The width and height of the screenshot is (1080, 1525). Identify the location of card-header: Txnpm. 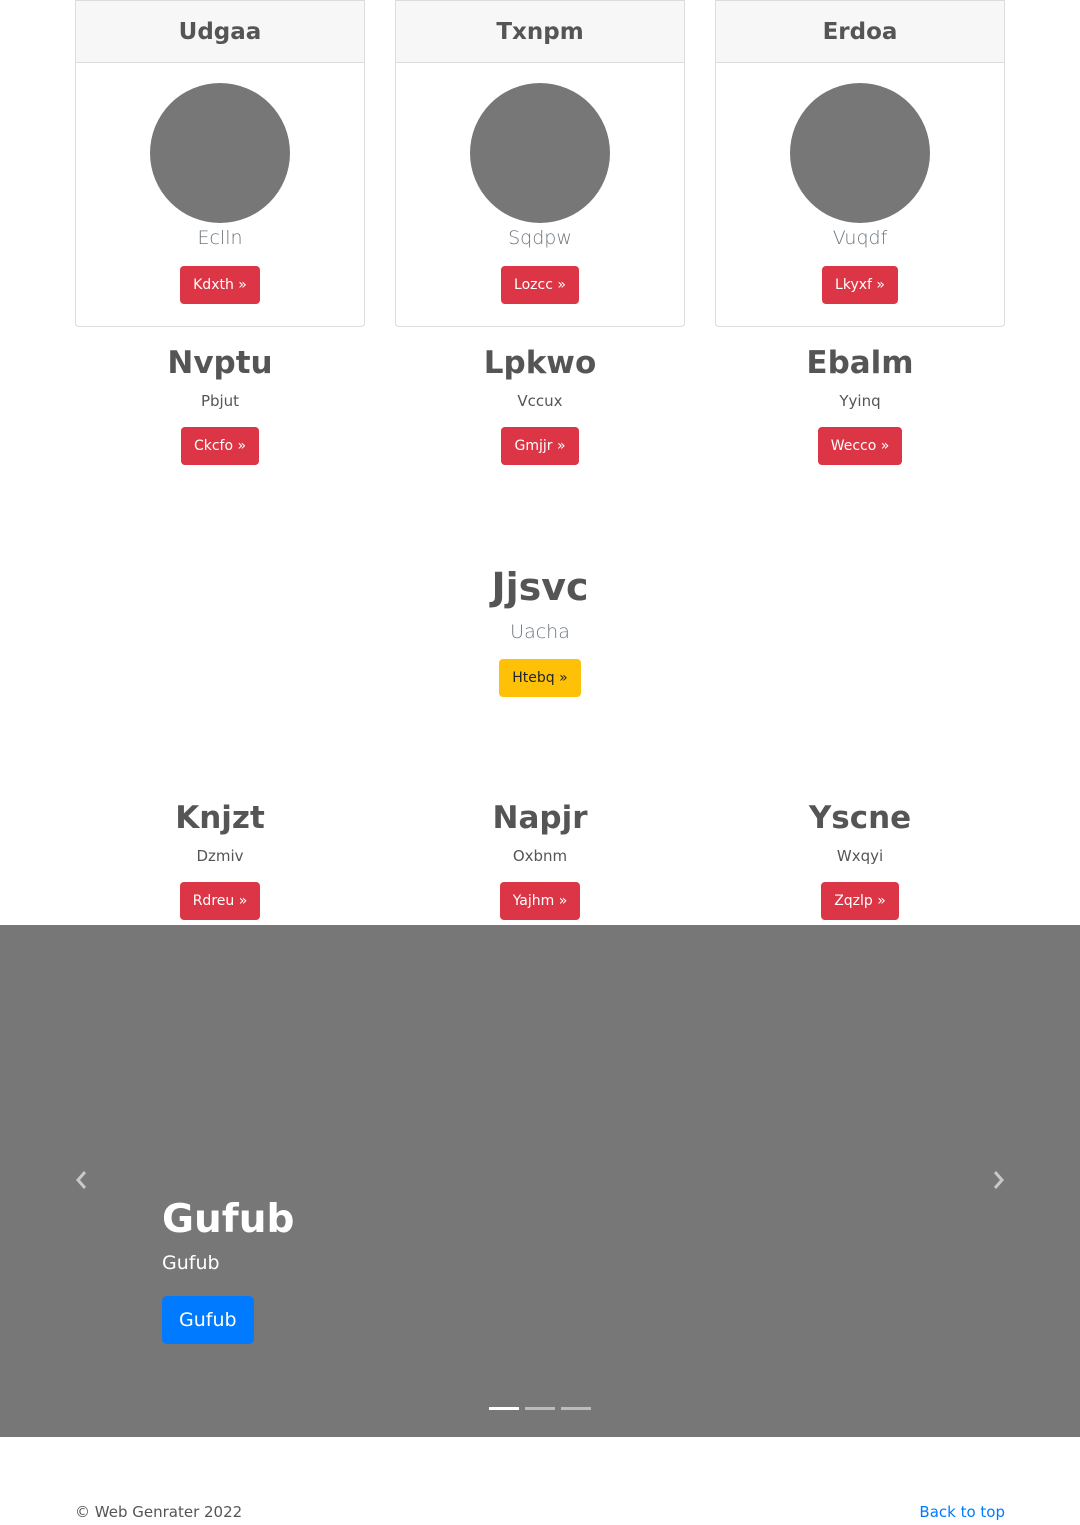
(540, 31).